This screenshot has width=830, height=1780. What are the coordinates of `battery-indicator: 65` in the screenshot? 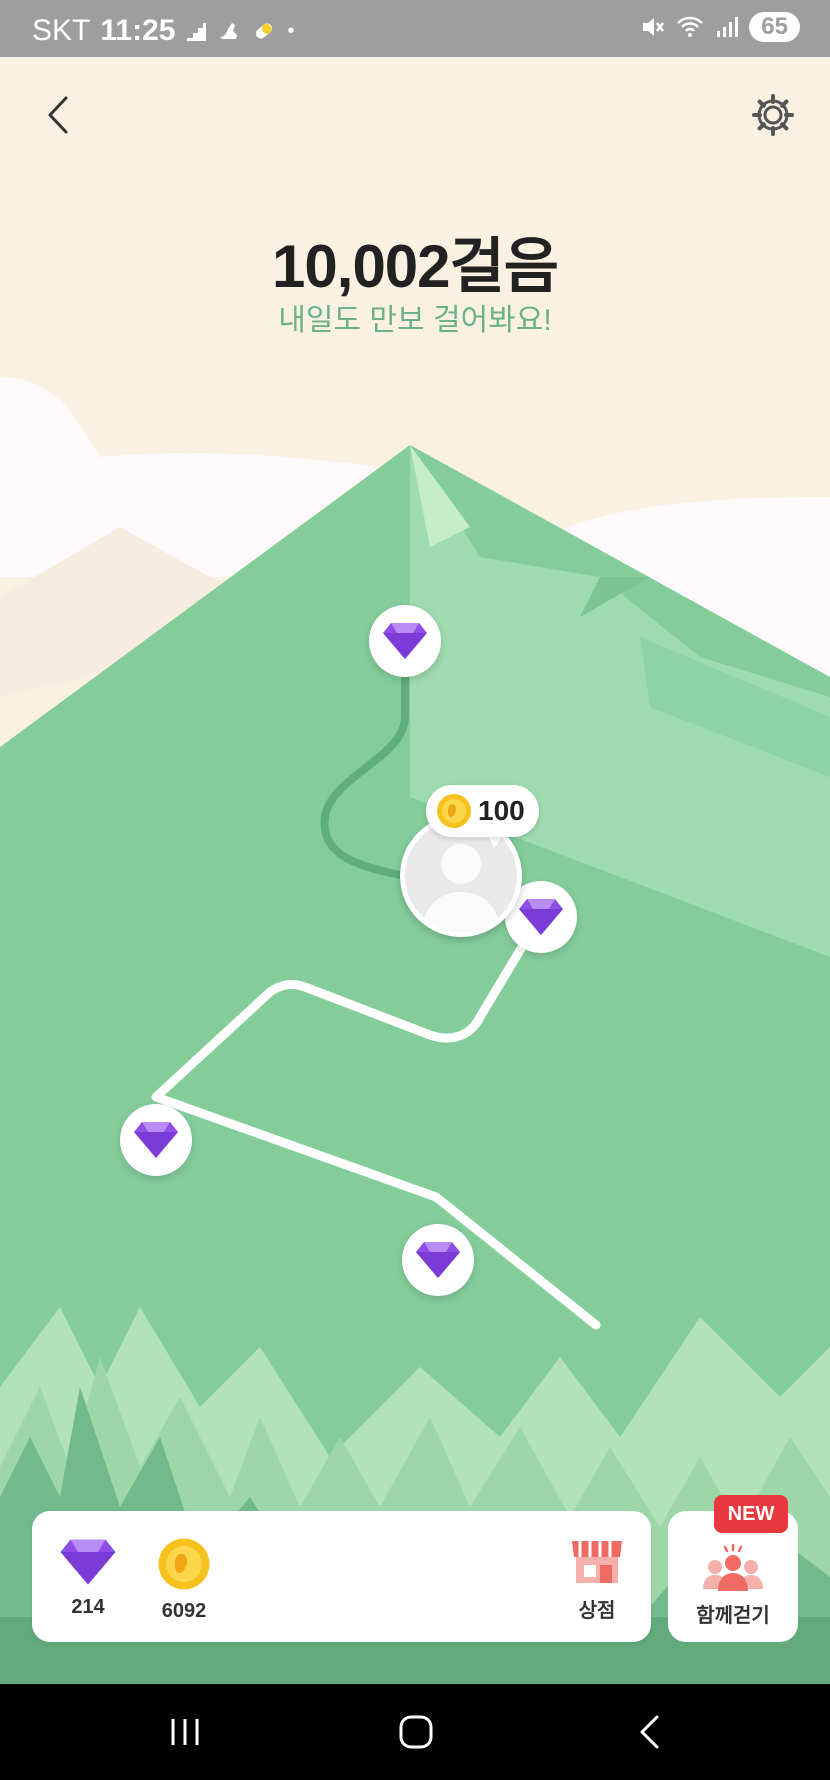 It's located at (774, 27).